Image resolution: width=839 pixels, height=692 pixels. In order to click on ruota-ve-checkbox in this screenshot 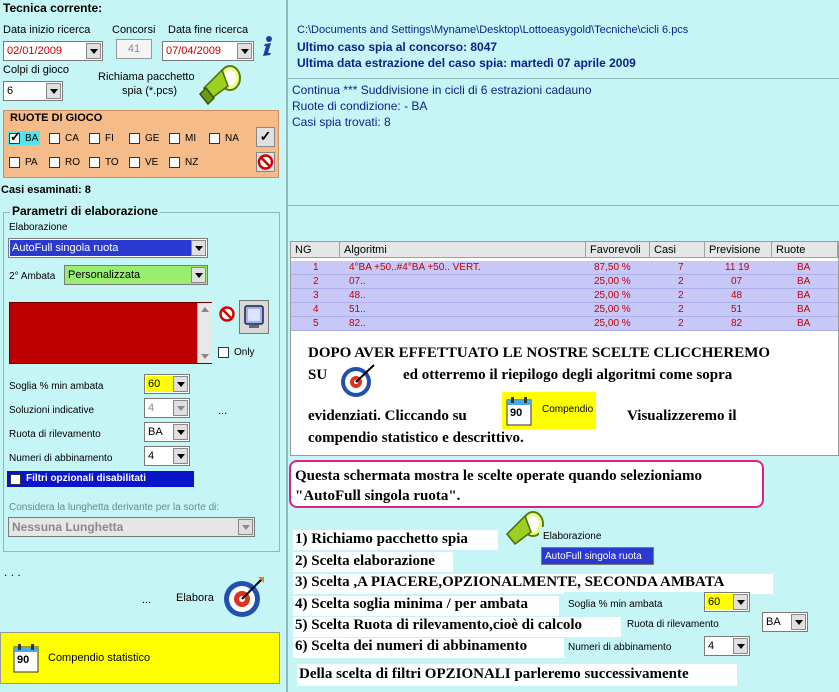, I will do `click(134, 162)`.